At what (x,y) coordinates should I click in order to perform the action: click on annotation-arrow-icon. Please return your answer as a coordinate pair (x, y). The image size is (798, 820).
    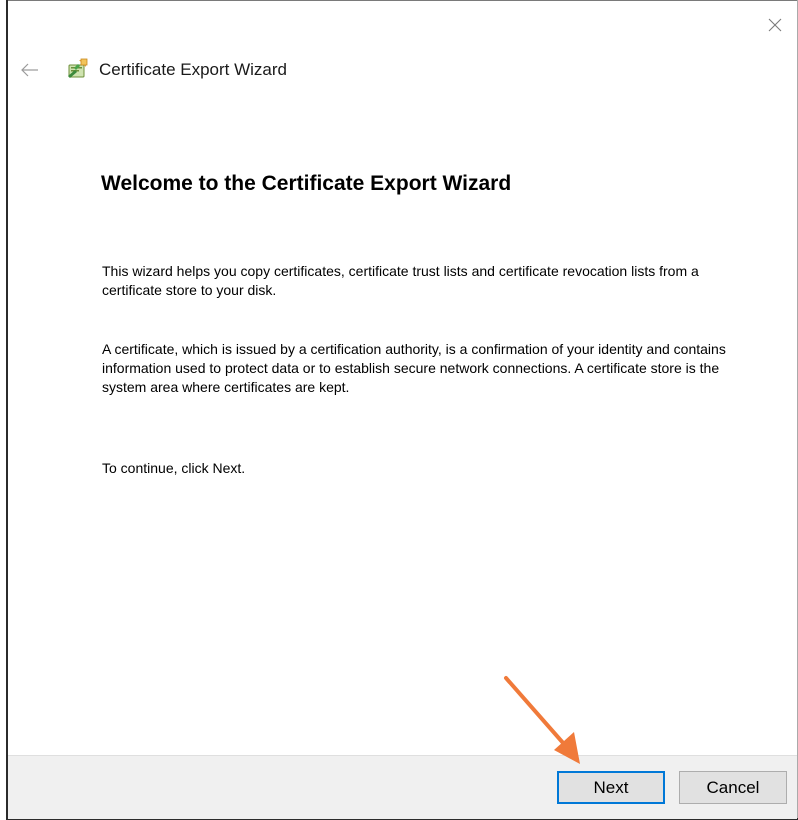
    Looking at the image, I should click on (542, 720).